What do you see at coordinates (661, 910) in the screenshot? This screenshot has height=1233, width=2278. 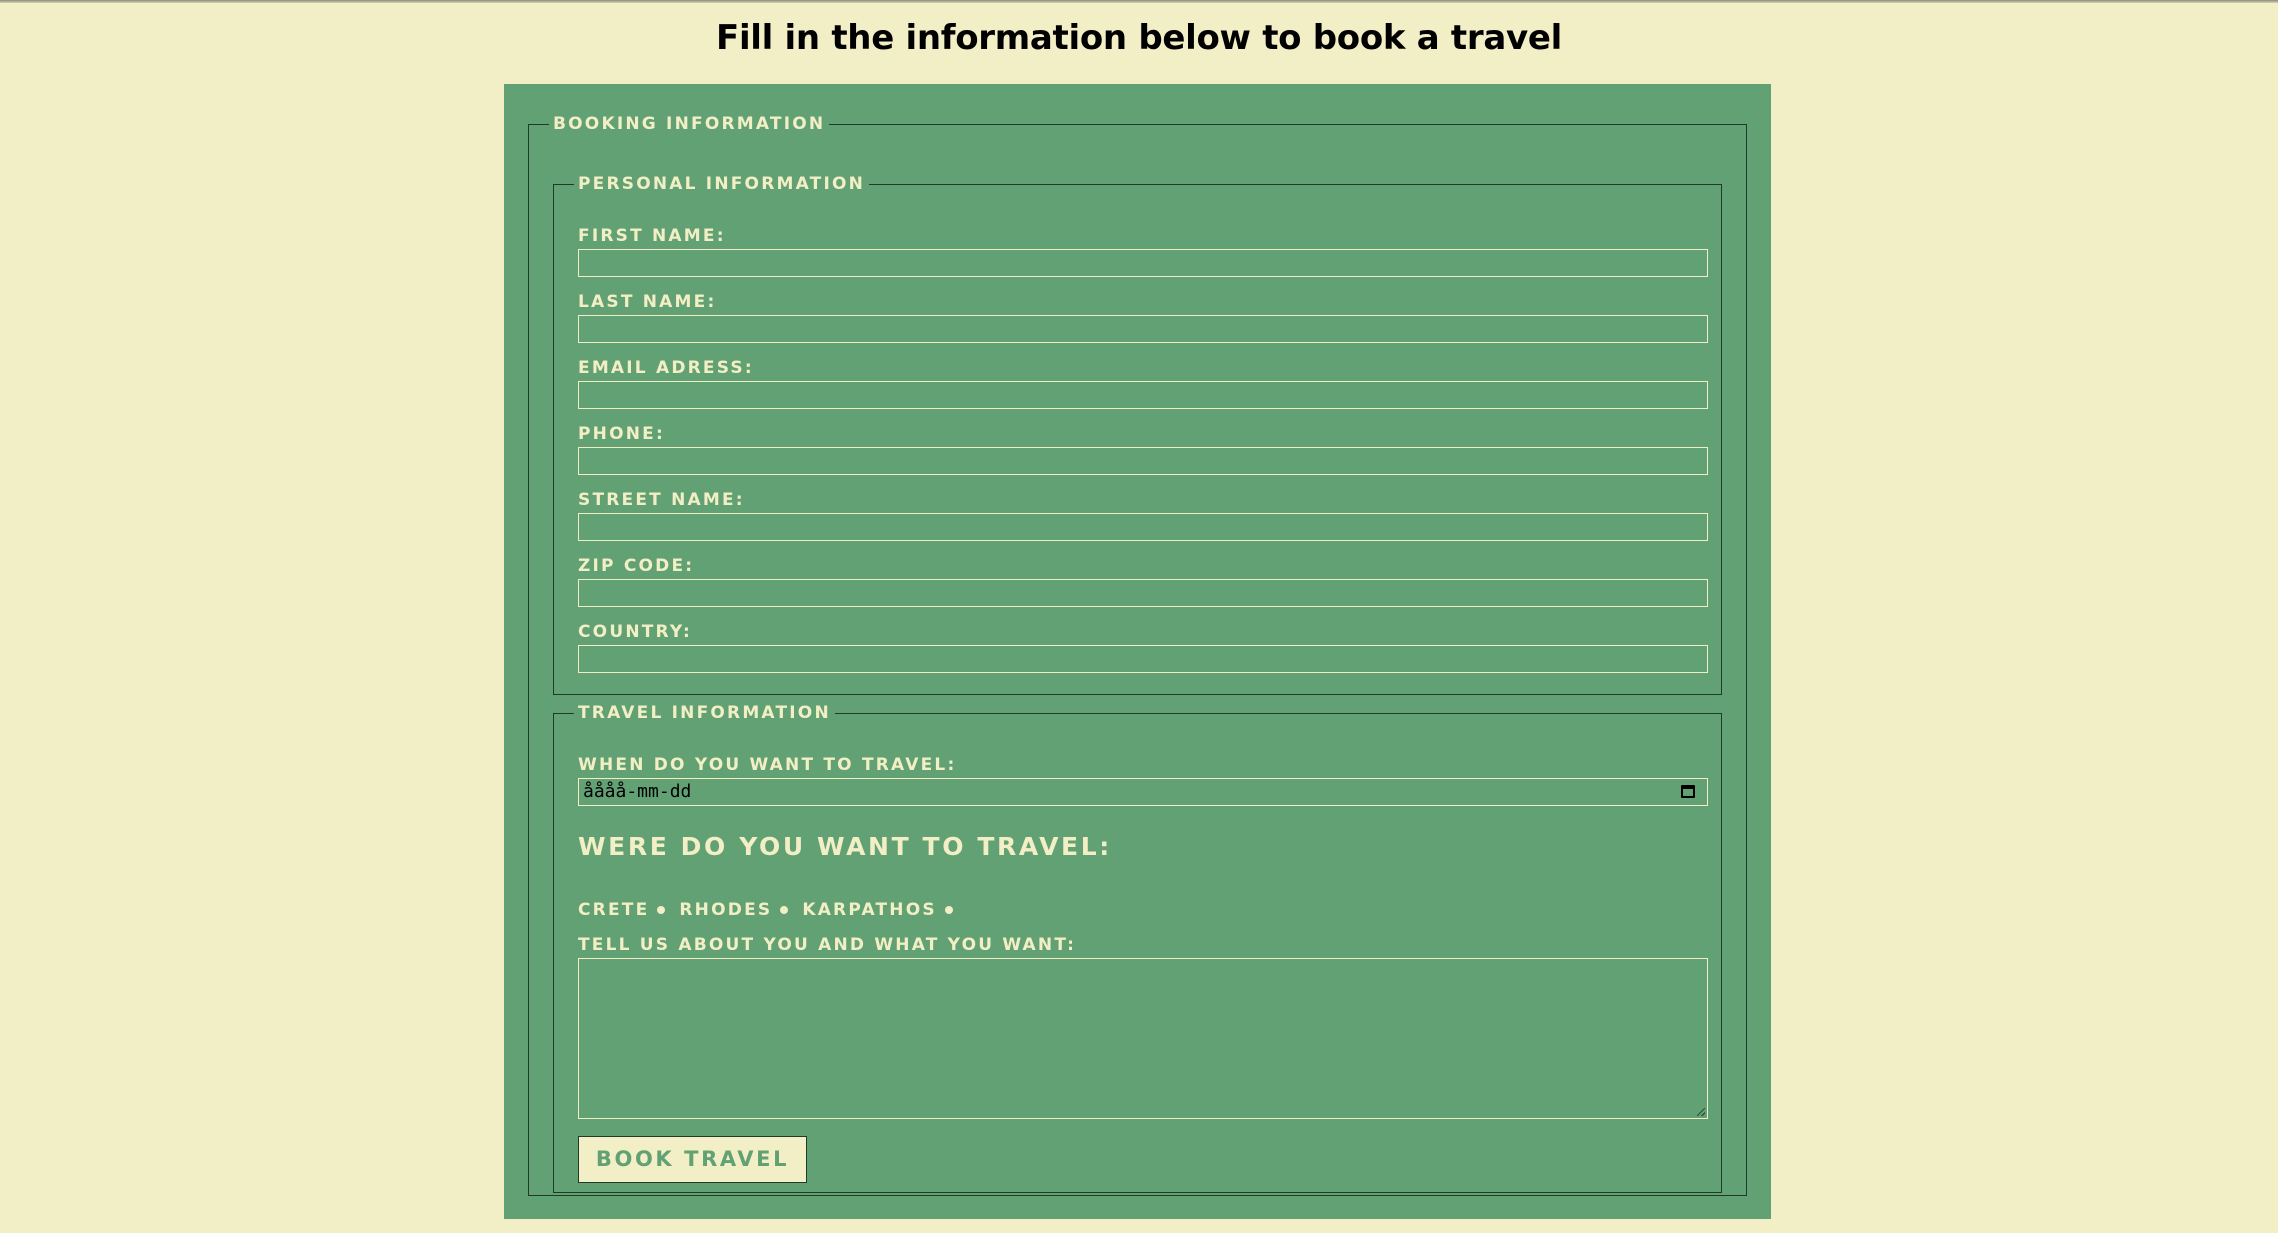 I see `destination-radio-crete` at bounding box center [661, 910].